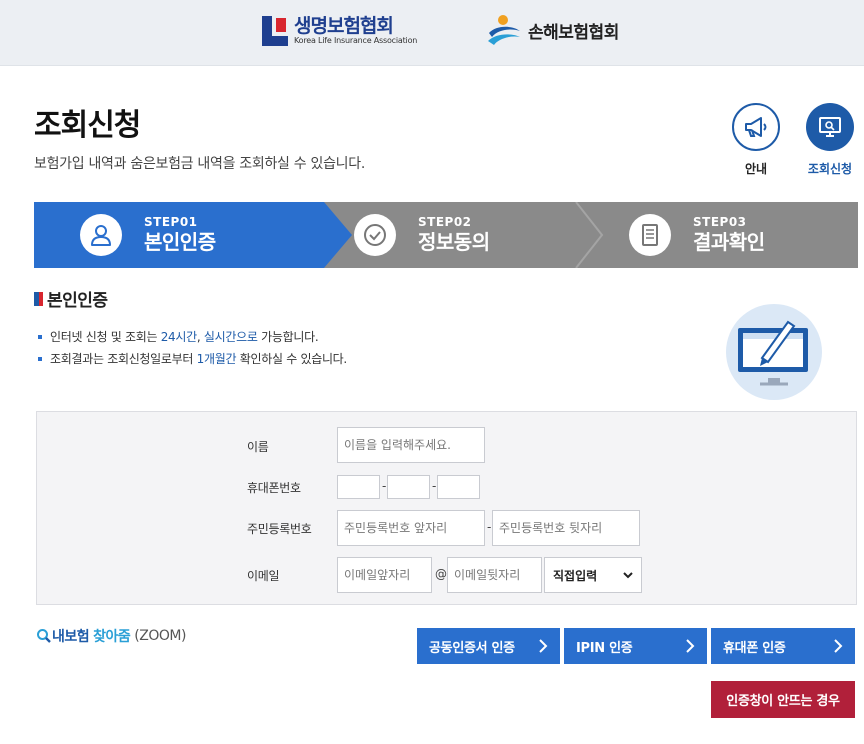 The image size is (864, 744). Describe the element at coordinates (774, 352) in the screenshot. I see `monitor-illustration-icon` at that location.